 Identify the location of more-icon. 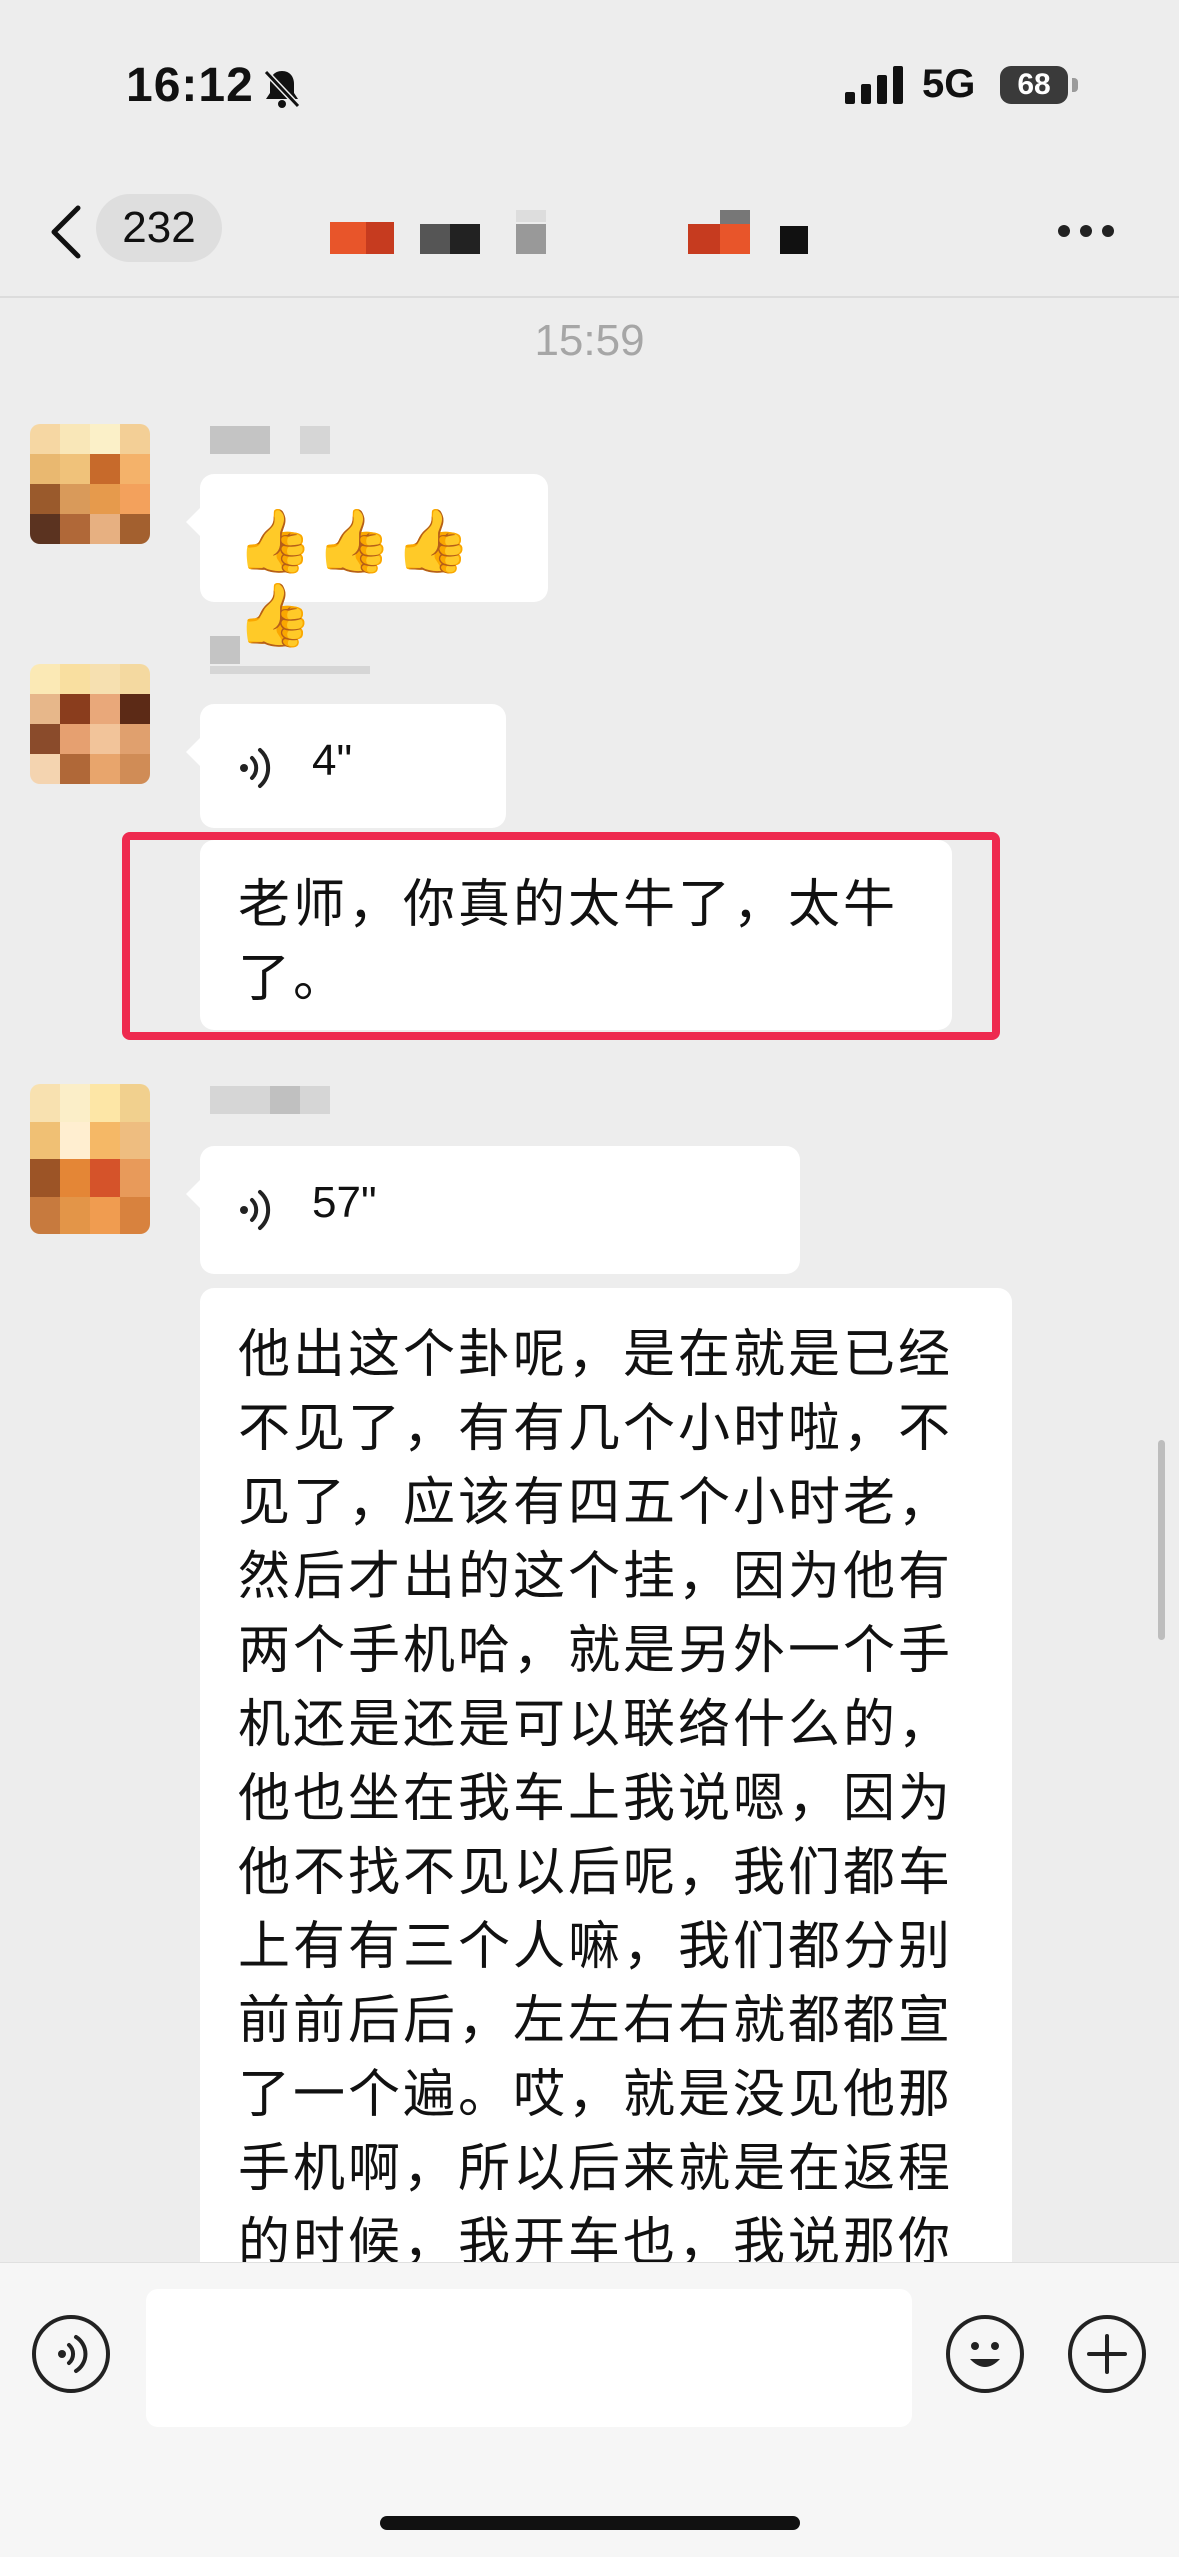
(1091, 231).